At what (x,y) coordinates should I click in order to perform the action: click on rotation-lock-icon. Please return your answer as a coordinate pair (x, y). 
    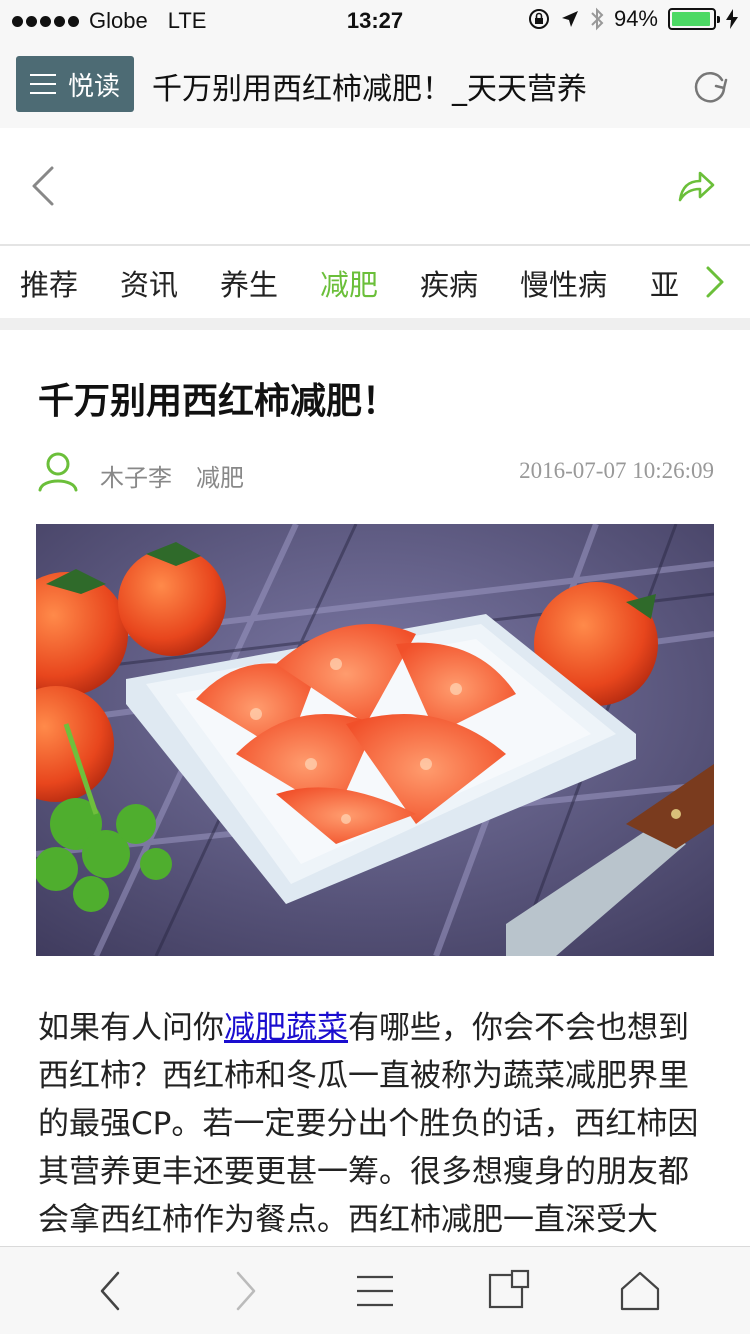
    Looking at the image, I should click on (538, 19).